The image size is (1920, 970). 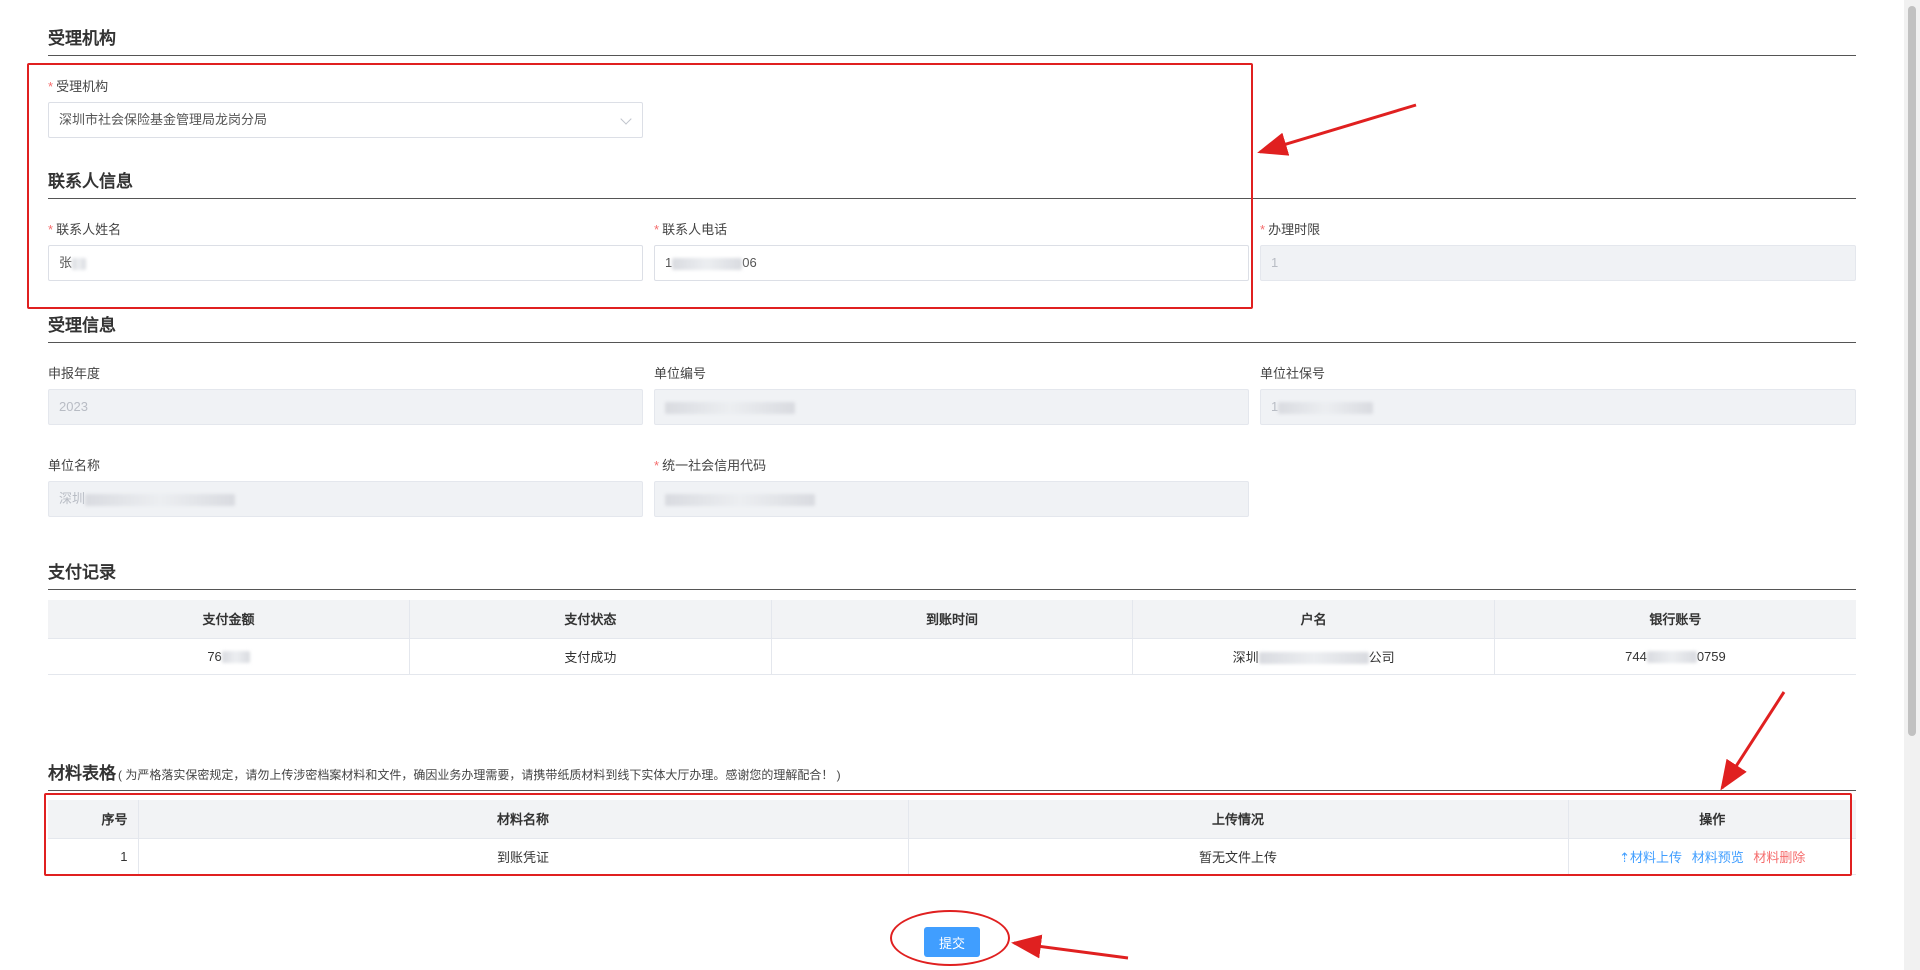 I want to click on unit-ss-prefix: 1, so click(x=1275, y=406).